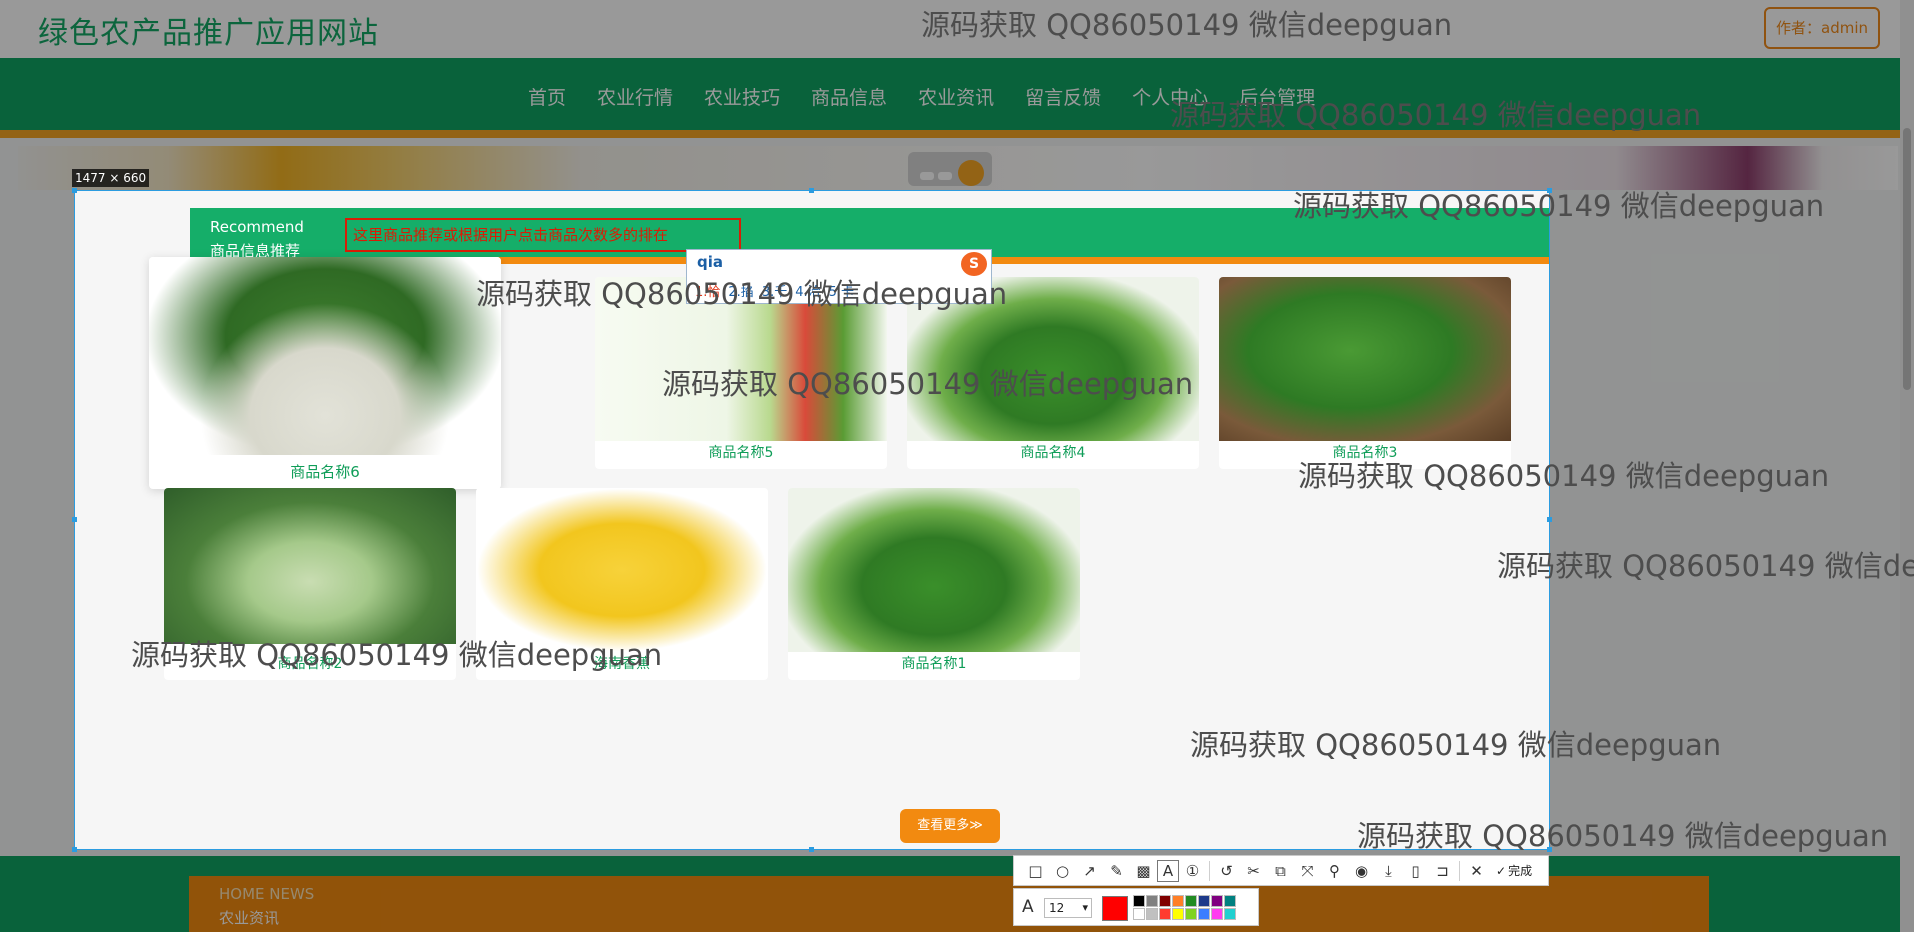  Describe the element at coordinates (1442, 870) in the screenshot. I see `bookmark-icon: ⊐` at that location.